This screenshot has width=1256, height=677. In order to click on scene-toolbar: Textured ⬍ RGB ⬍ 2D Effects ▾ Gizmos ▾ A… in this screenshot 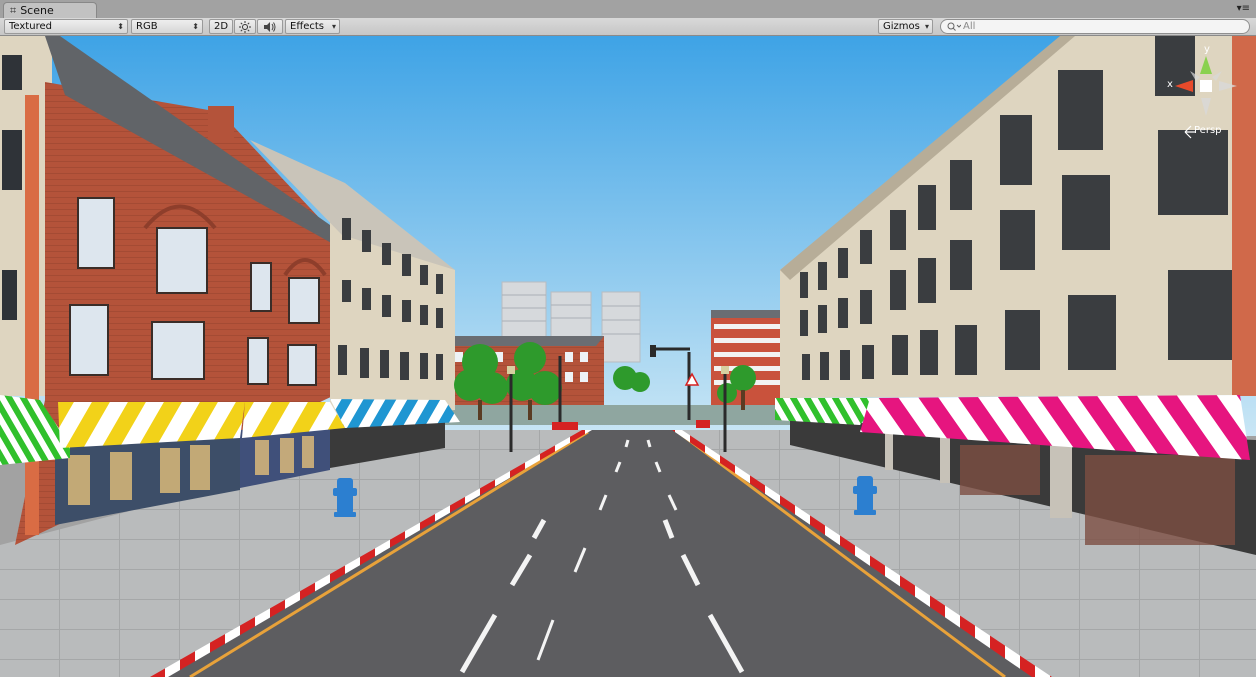, I will do `click(628, 27)`.